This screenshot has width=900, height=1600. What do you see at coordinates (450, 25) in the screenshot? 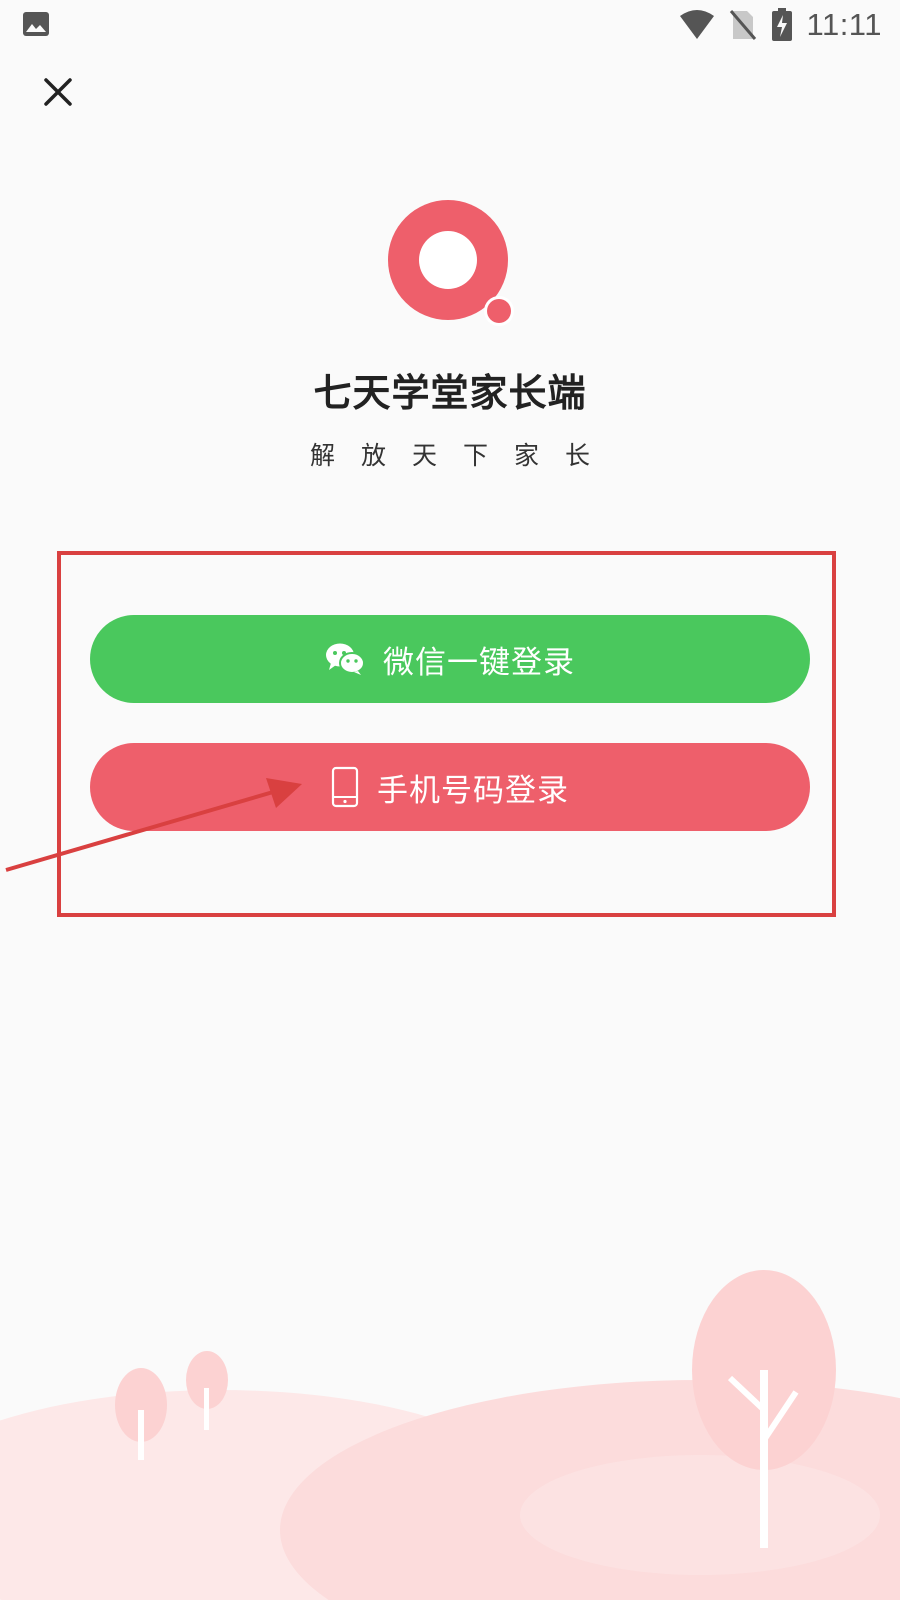
I see `status-bar: 11:11` at bounding box center [450, 25].